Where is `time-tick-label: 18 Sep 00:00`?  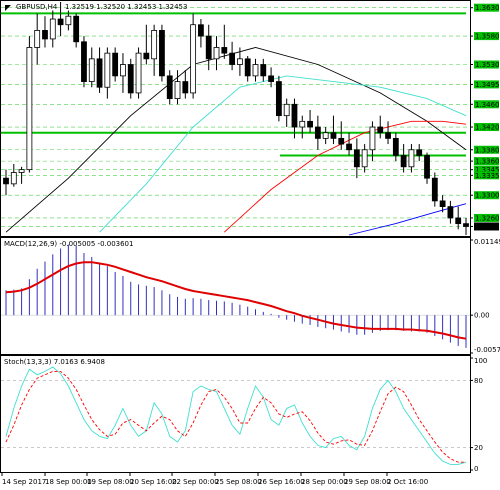
time-tick-label: 18 Sep 00:00 is located at coordinates (68, 482).